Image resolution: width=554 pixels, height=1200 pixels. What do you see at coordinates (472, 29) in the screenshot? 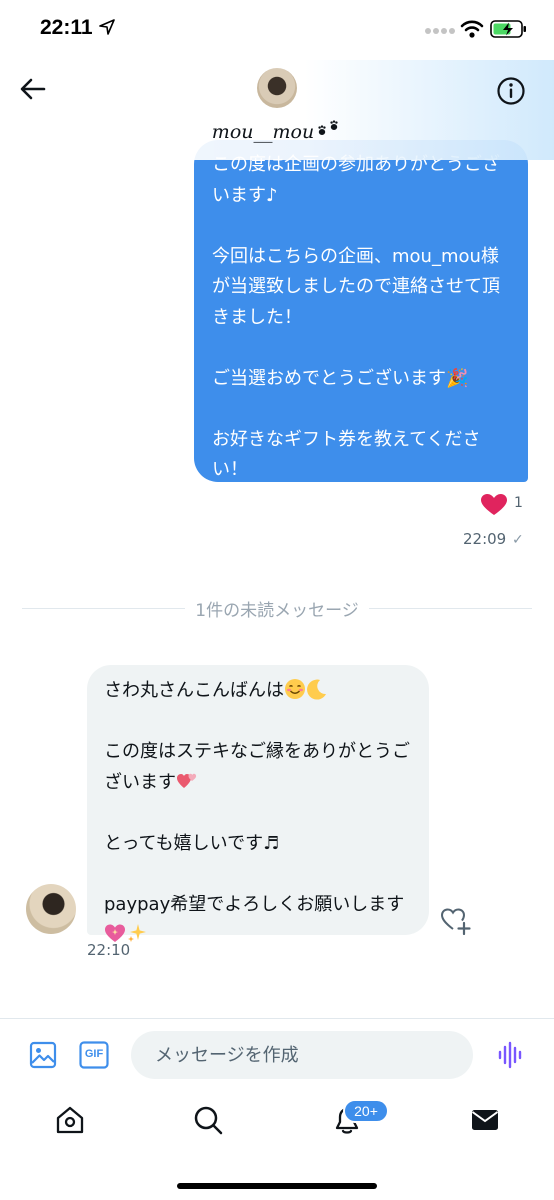
I see `wifi-icon` at bounding box center [472, 29].